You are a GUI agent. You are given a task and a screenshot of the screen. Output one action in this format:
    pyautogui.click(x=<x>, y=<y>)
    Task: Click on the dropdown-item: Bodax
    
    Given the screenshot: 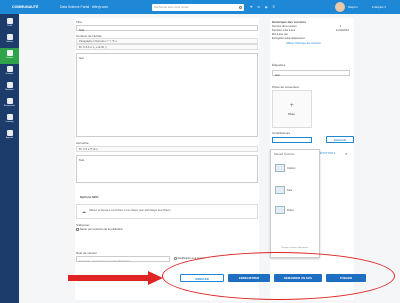 What is the action you would take?
    pyautogui.click(x=296, y=213)
    